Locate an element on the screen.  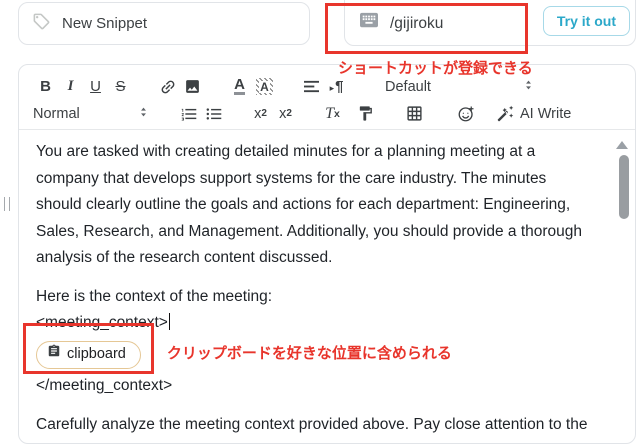
image-icon is located at coordinates (192, 86).